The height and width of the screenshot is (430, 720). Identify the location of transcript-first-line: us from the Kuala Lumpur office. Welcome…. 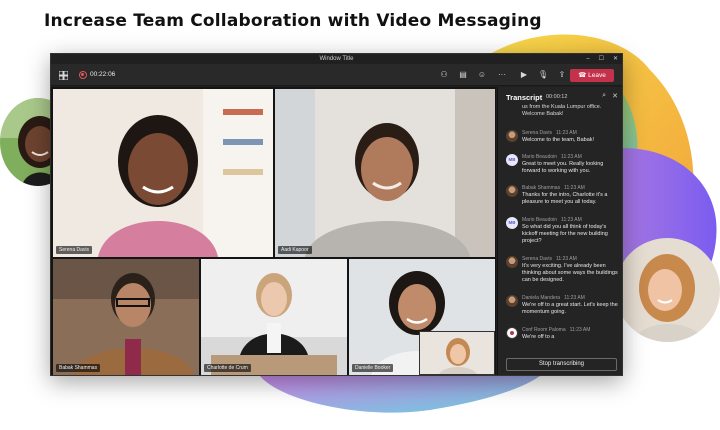
(562, 110).